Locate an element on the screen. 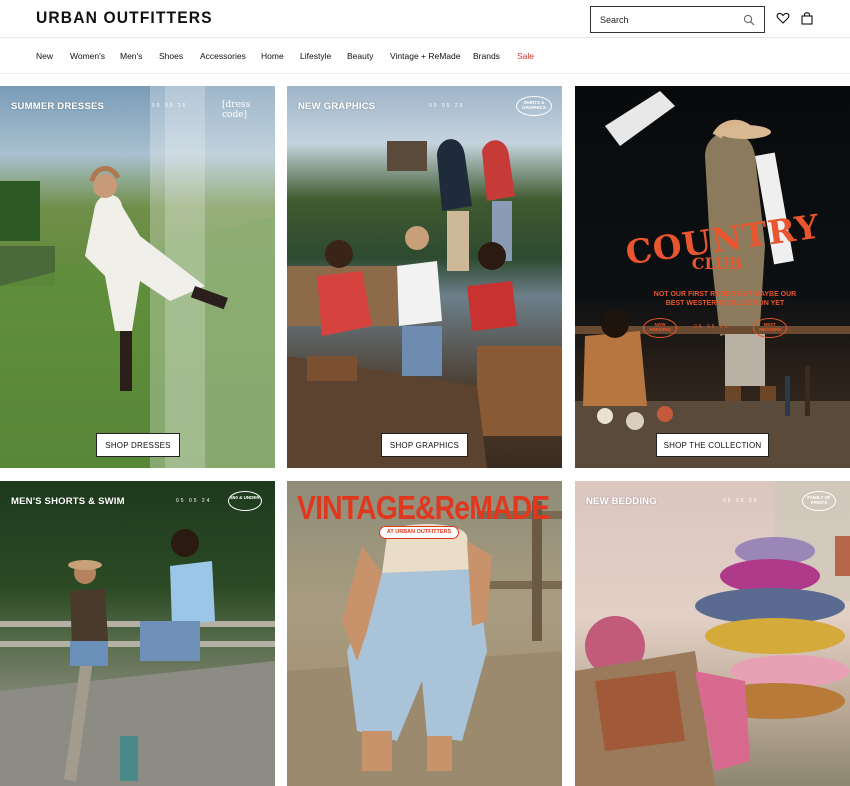 Image resolution: width=850 pixels, height=786 pixels. shirts-graphics-badge: SHIRTS & GRAPHICS is located at coordinates (534, 106).